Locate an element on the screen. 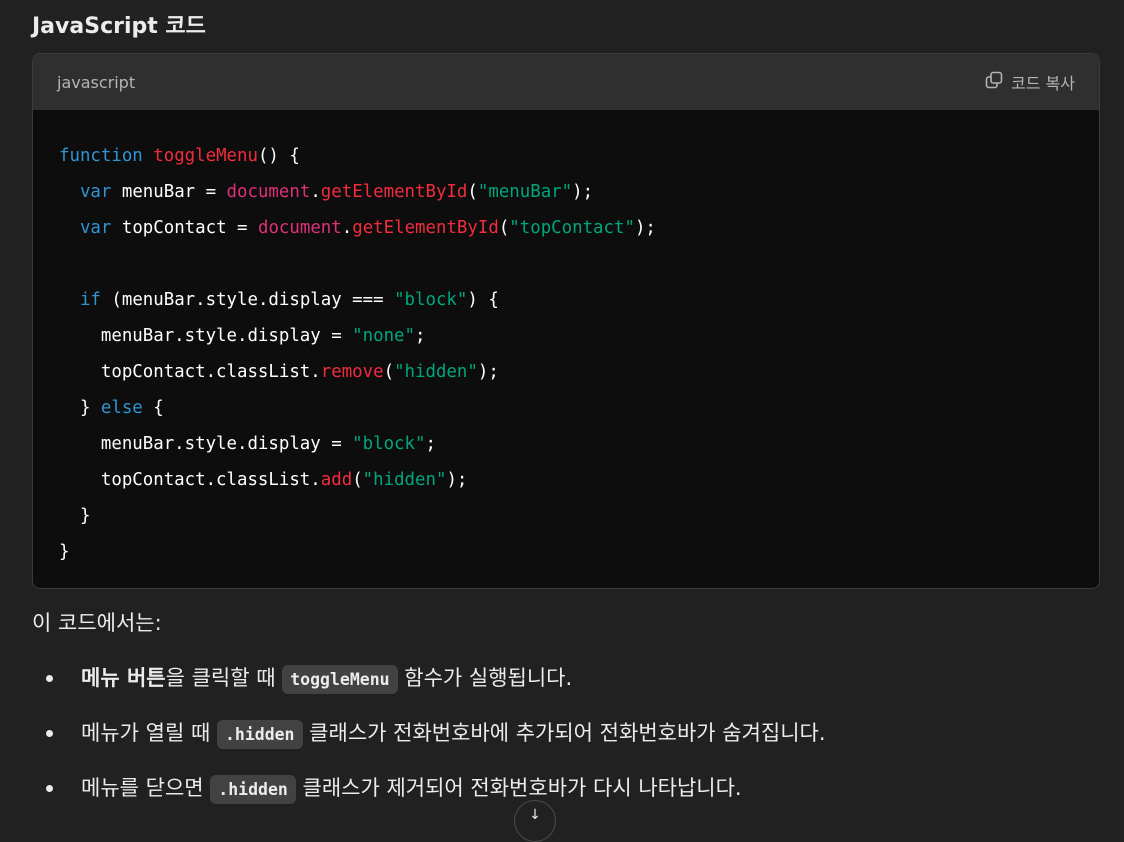  list-text: 함수가 실행됩니다. is located at coordinates (485, 678).